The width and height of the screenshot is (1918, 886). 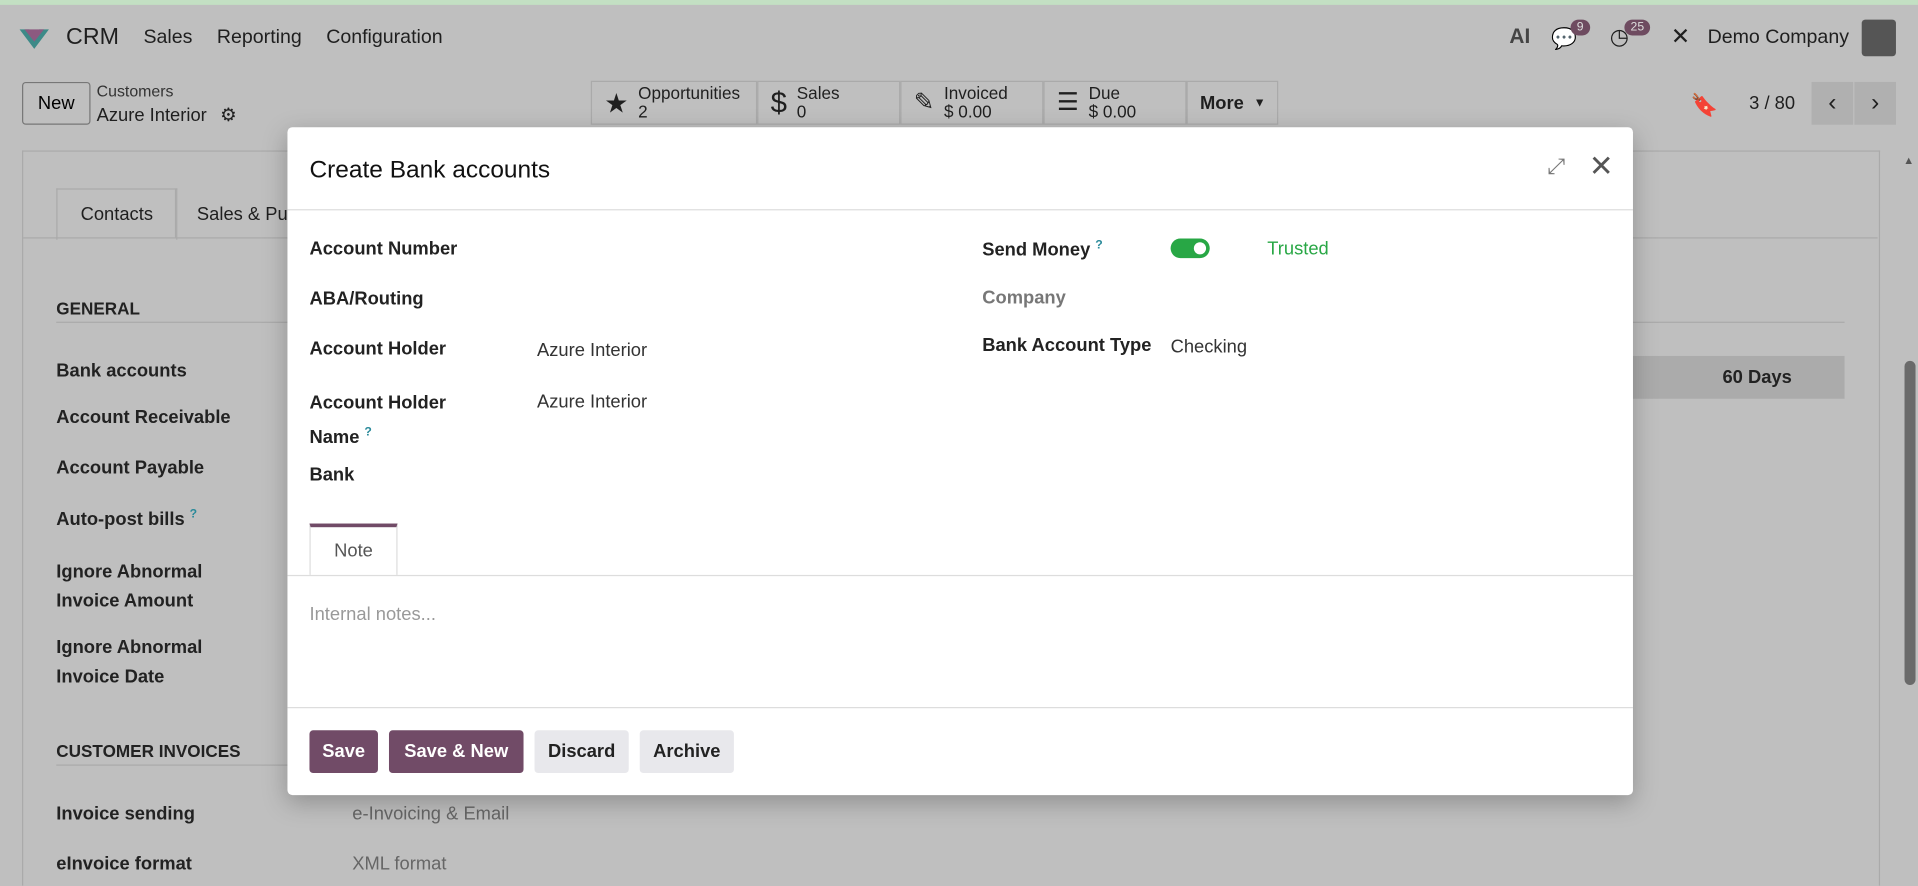 I want to click on bank-account-type-select: Checking, so click(x=1209, y=346).